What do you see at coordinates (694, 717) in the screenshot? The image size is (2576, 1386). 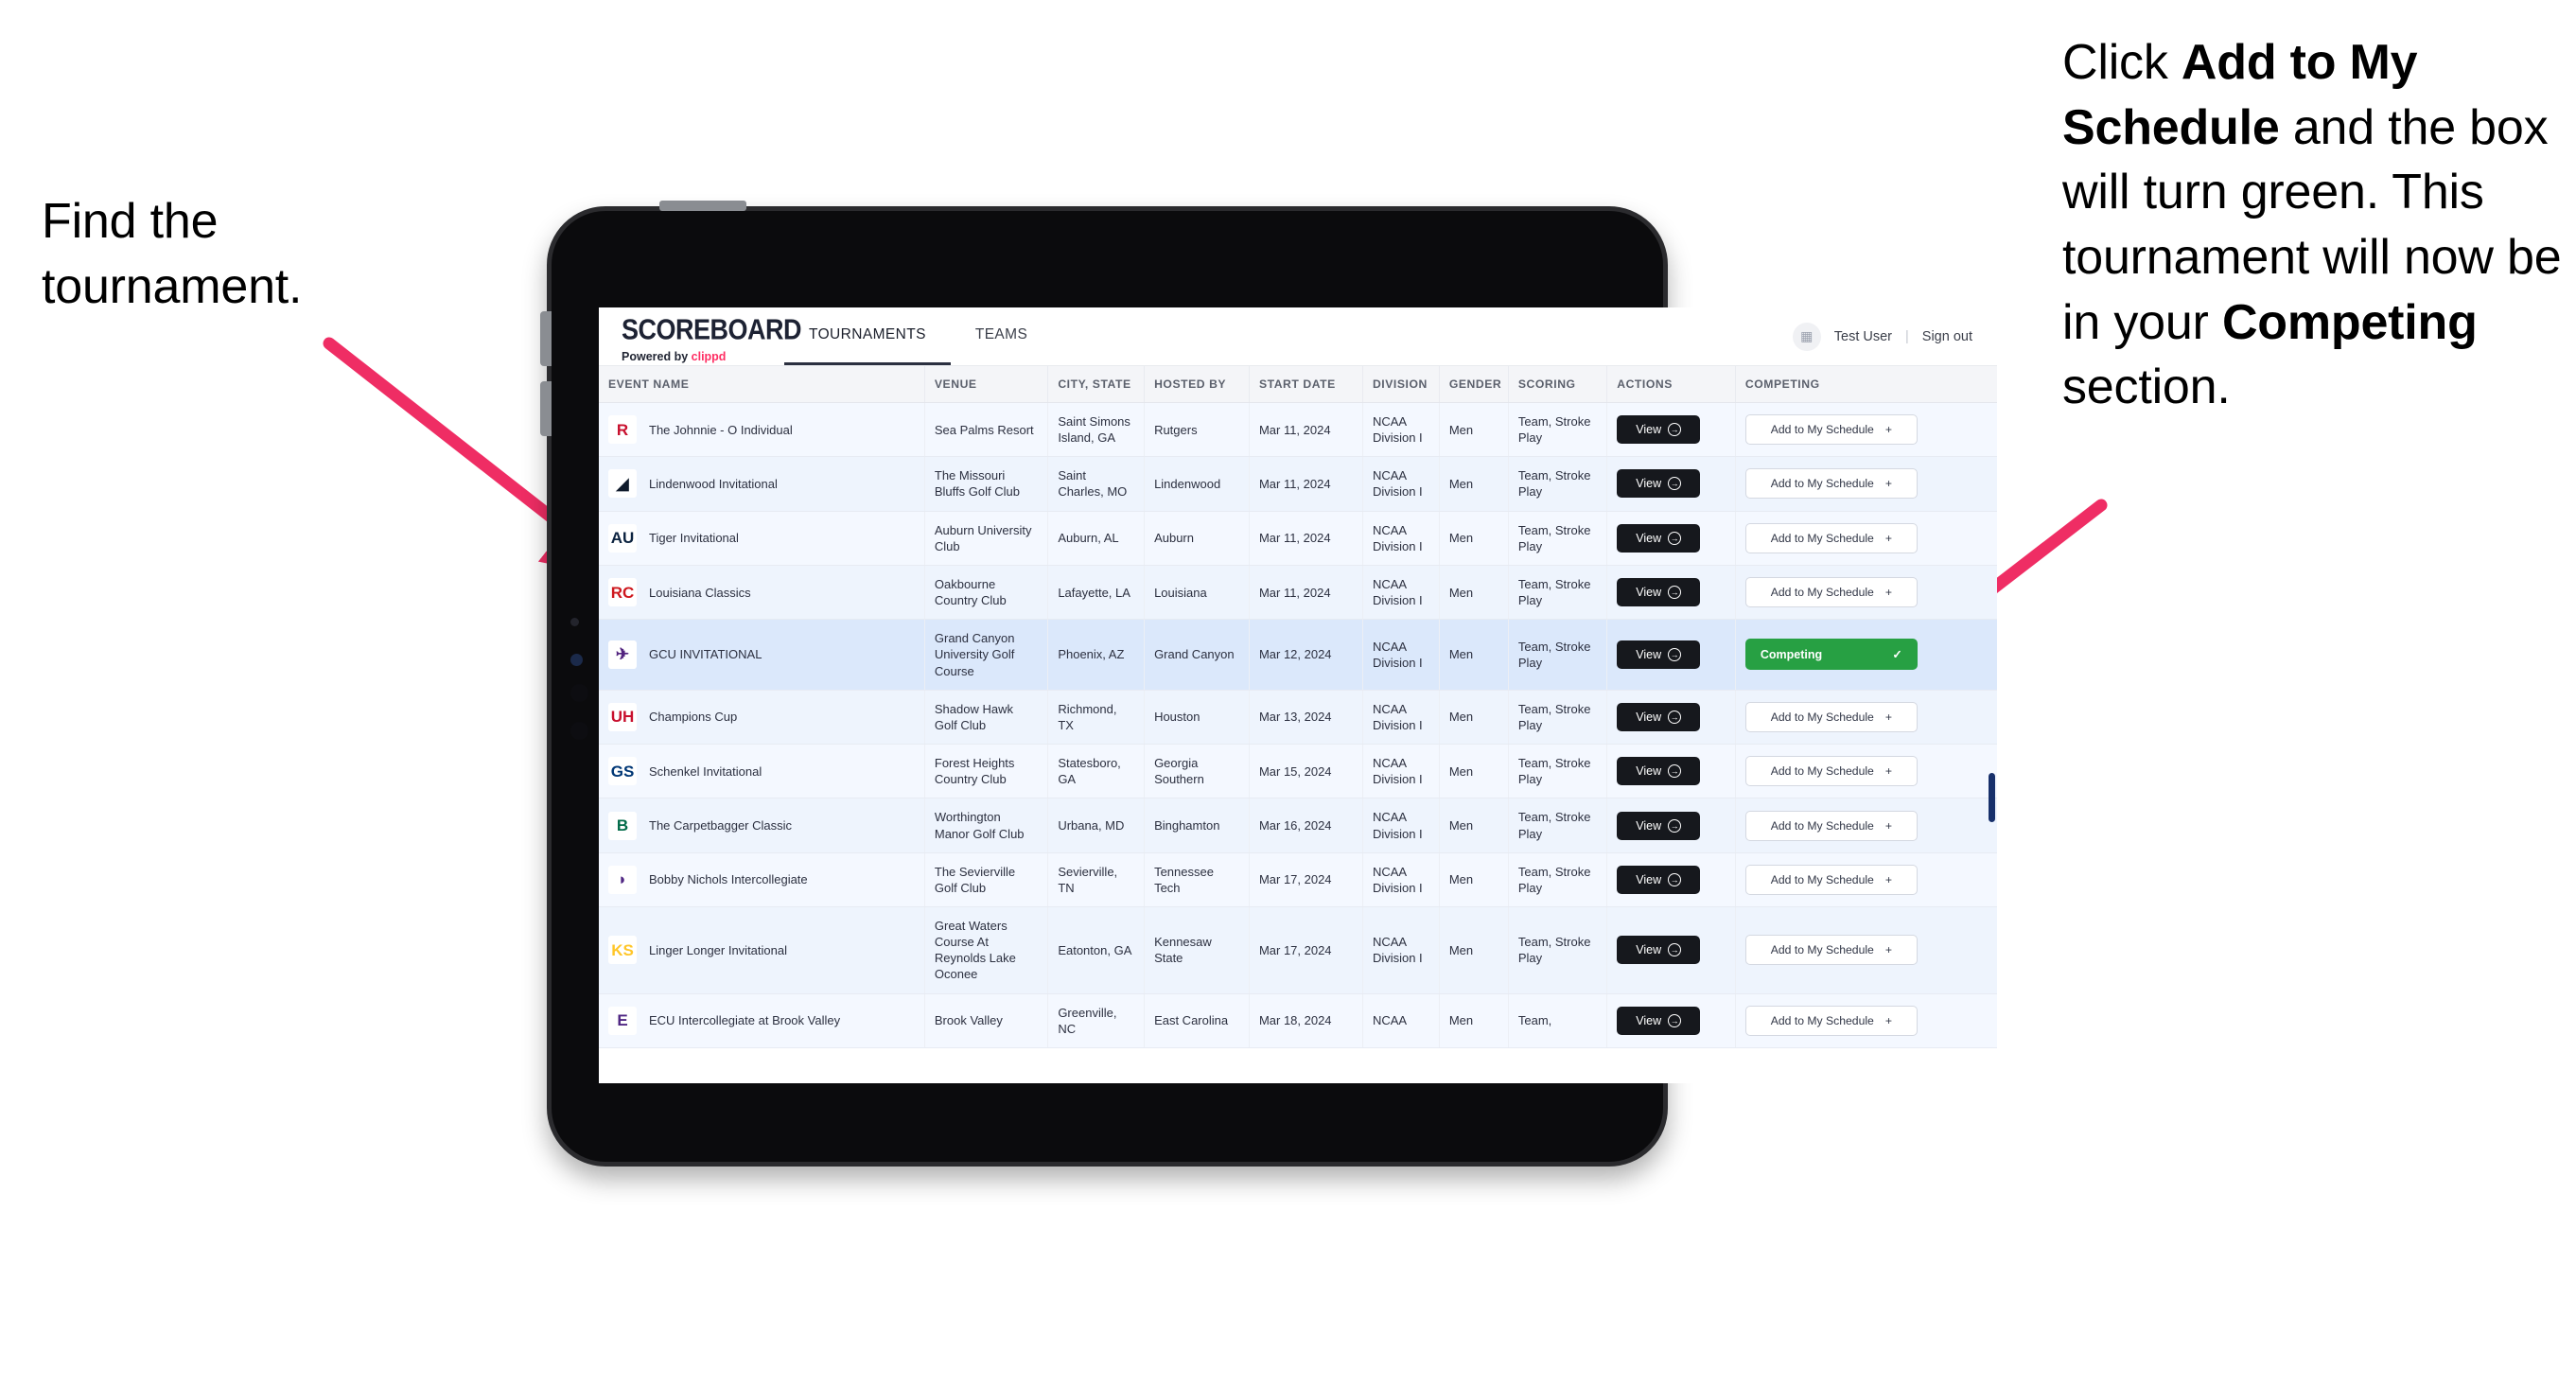 I see `event-name-label: Champions Cup` at bounding box center [694, 717].